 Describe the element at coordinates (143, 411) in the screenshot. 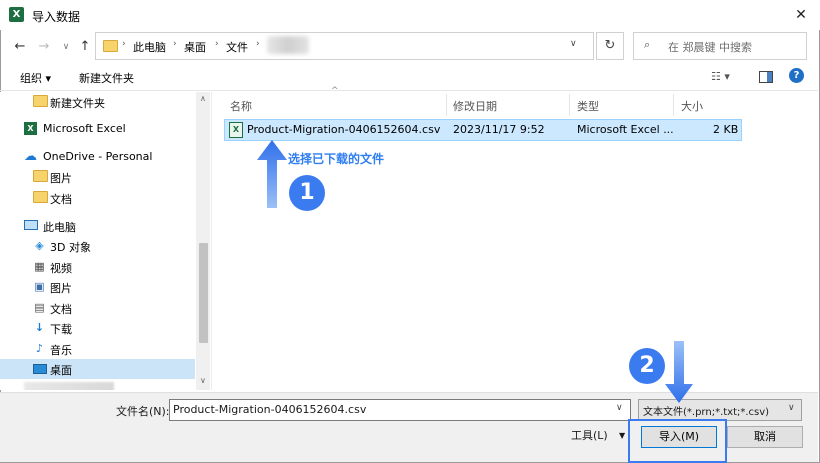

I see `filename-label: 文件名(N):` at that location.